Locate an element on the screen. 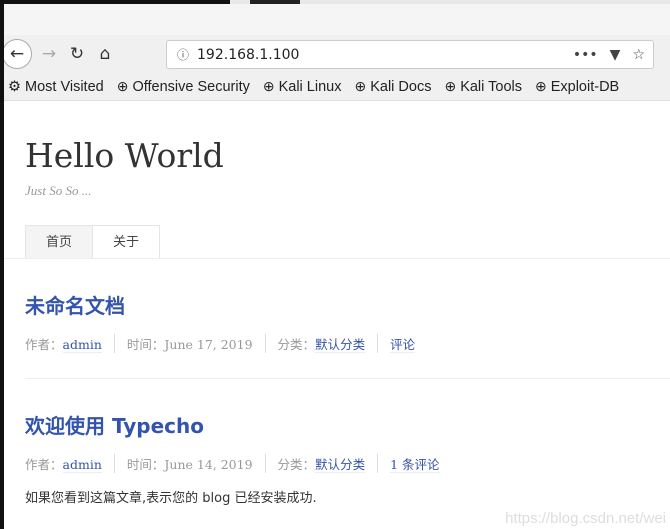  bookmark-label: Kali Docs is located at coordinates (401, 86).